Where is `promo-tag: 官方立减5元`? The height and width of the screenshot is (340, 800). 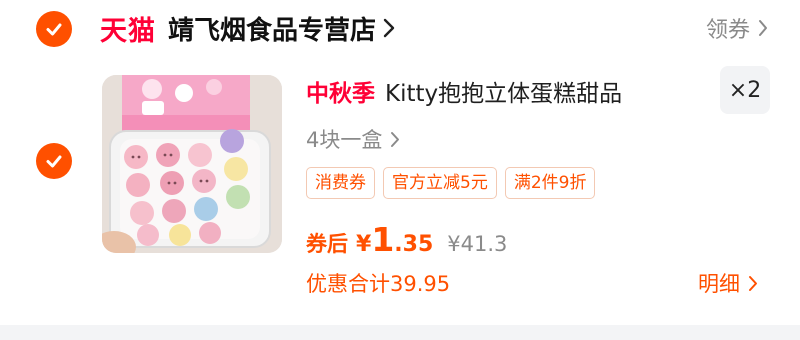 promo-tag: 官方立减5元 is located at coordinates (440, 183).